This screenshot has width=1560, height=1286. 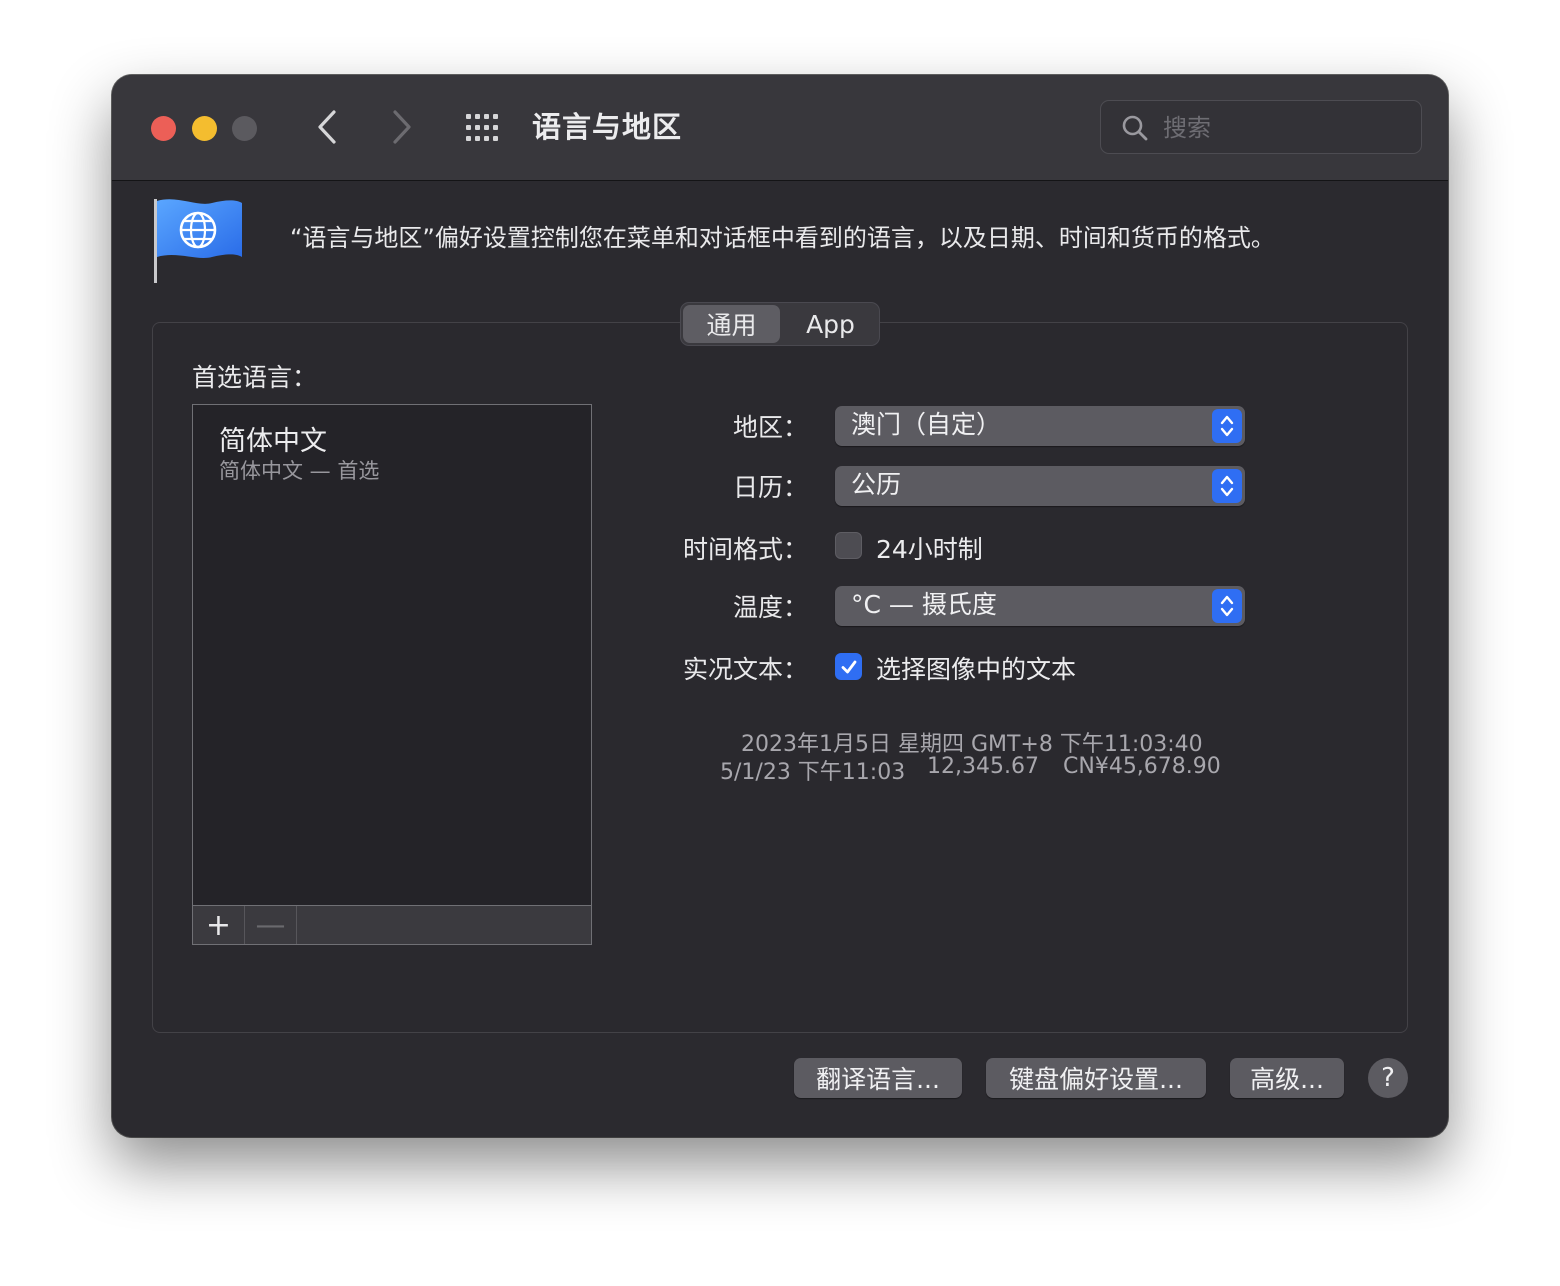 I want to click on forward-button, so click(x=402, y=127).